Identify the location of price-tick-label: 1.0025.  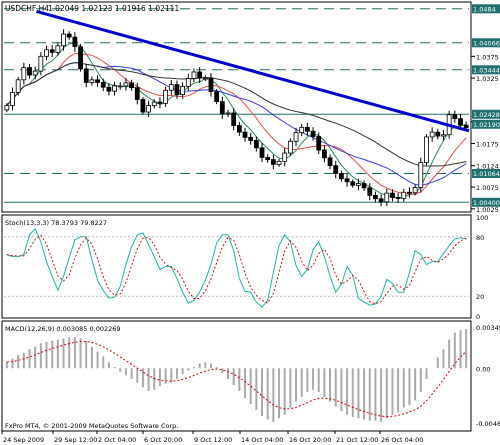
(487, 210).